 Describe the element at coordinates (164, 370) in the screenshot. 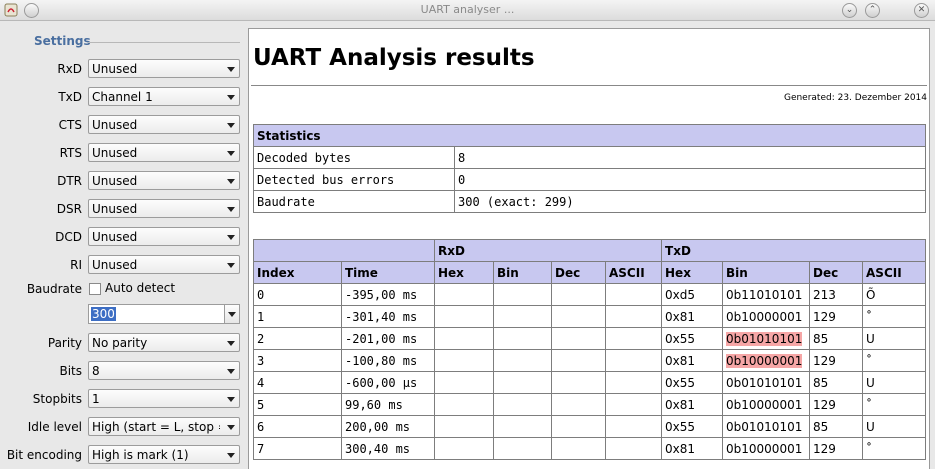

I see `bits-combo: 8` at that location.